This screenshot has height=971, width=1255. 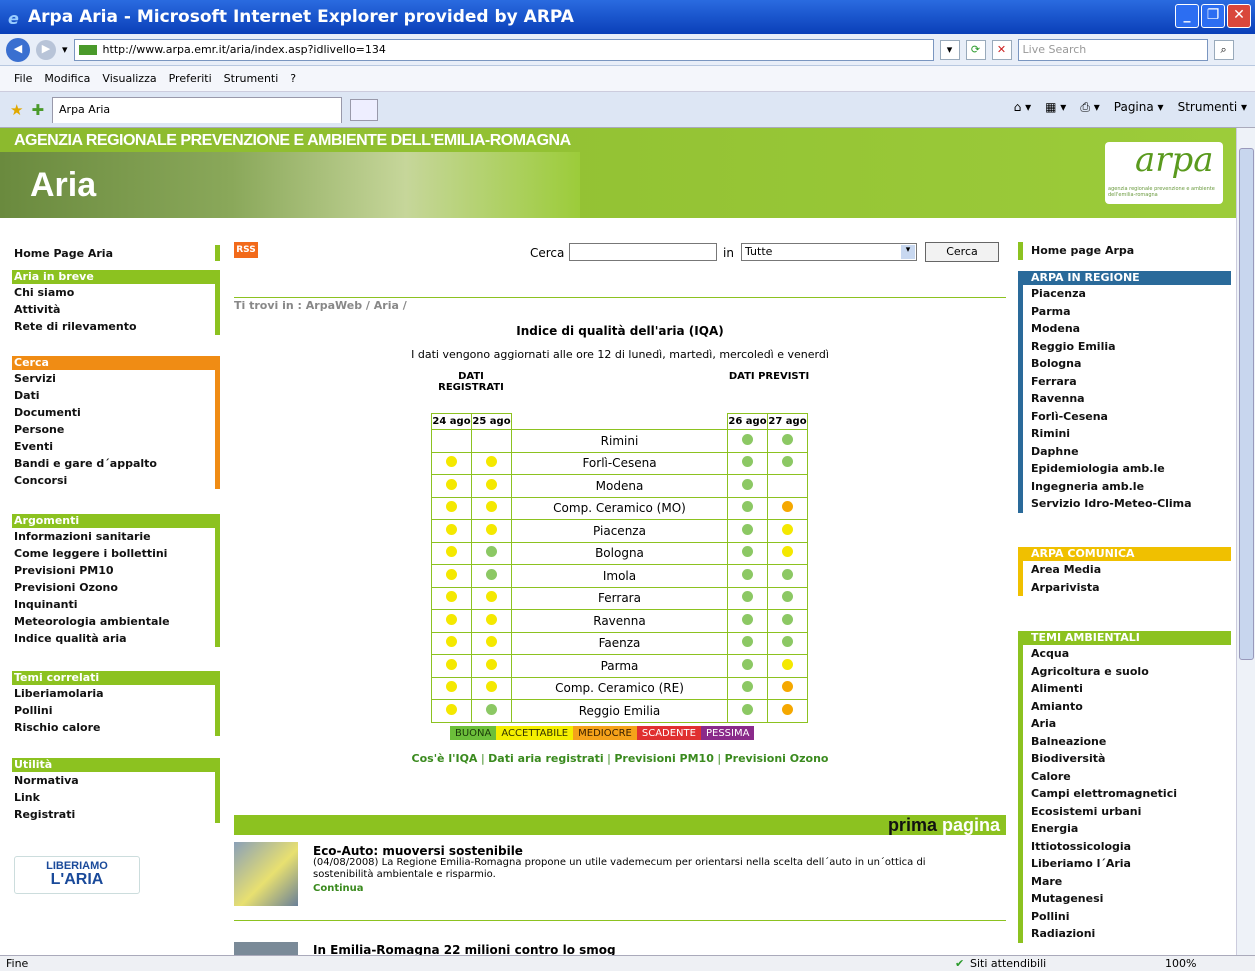 What do you see at coordinates (1246, 404) in the screenshot?
I see `scrollbar-thumb` at bounding box center [1246, 404].